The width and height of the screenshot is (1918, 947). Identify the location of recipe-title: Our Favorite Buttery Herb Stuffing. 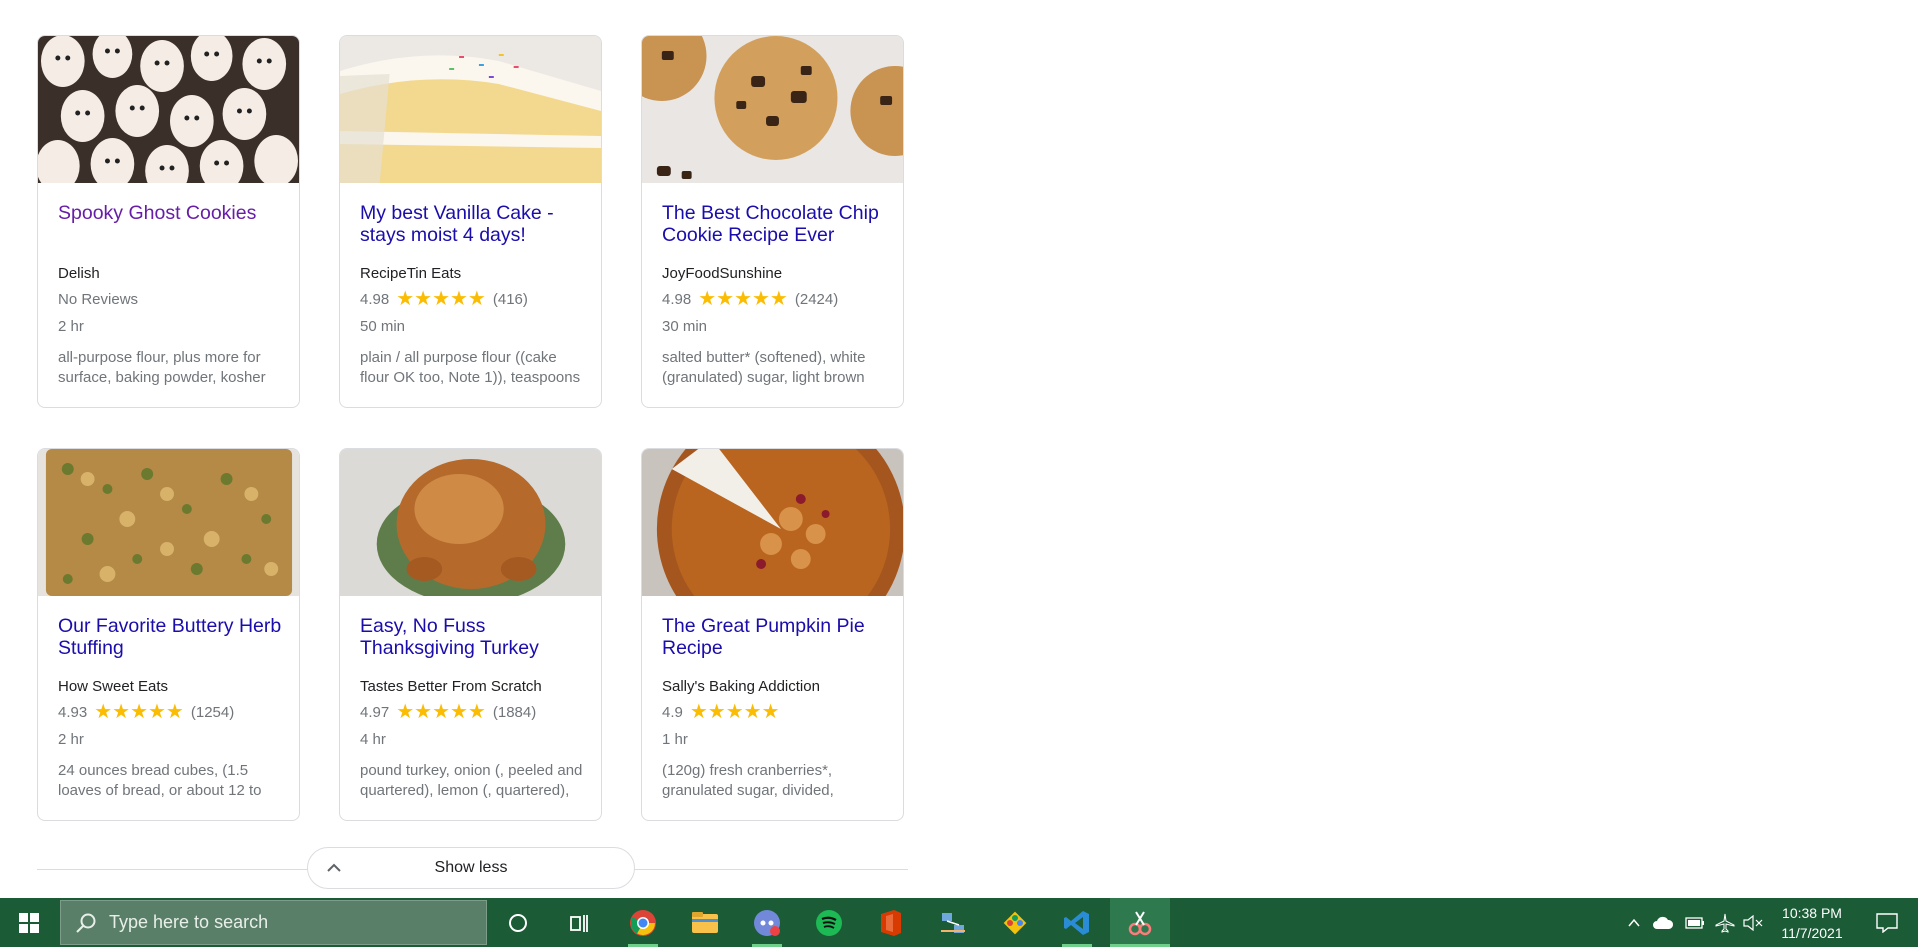
(171, 637).